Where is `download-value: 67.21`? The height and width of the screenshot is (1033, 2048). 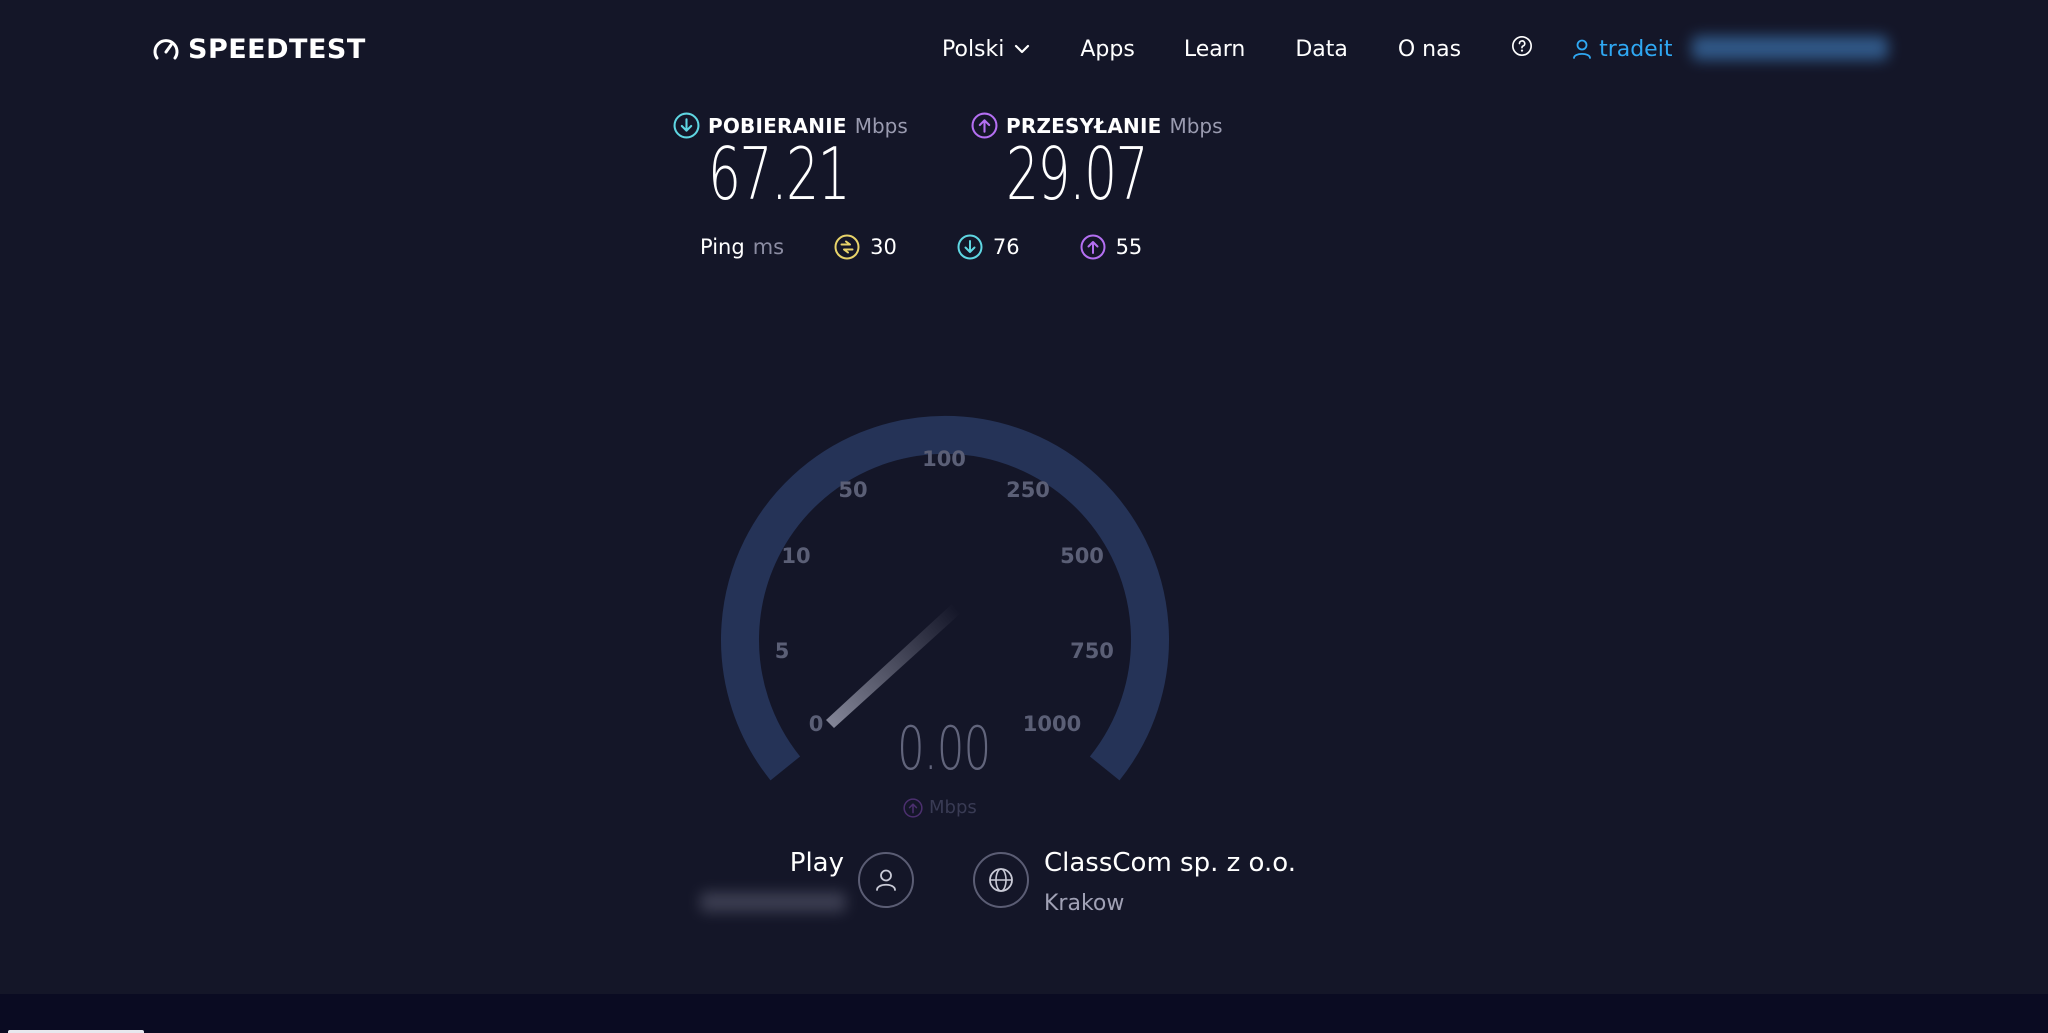 download-value: 67.21 is located at coordinates (779, 174).